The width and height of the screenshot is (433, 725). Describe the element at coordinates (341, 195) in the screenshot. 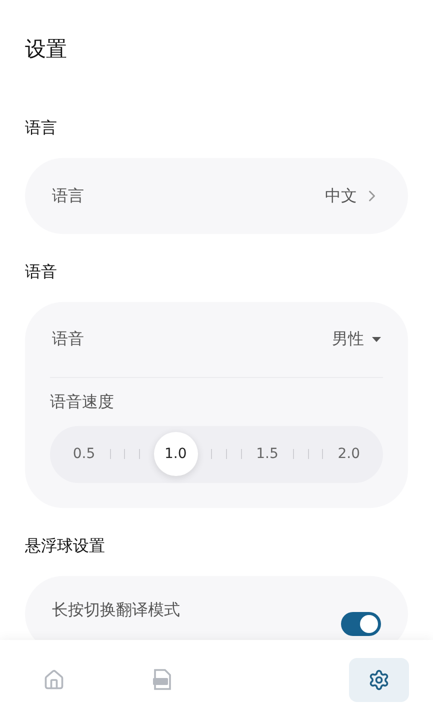

I see `row-value: 中文` at that location.